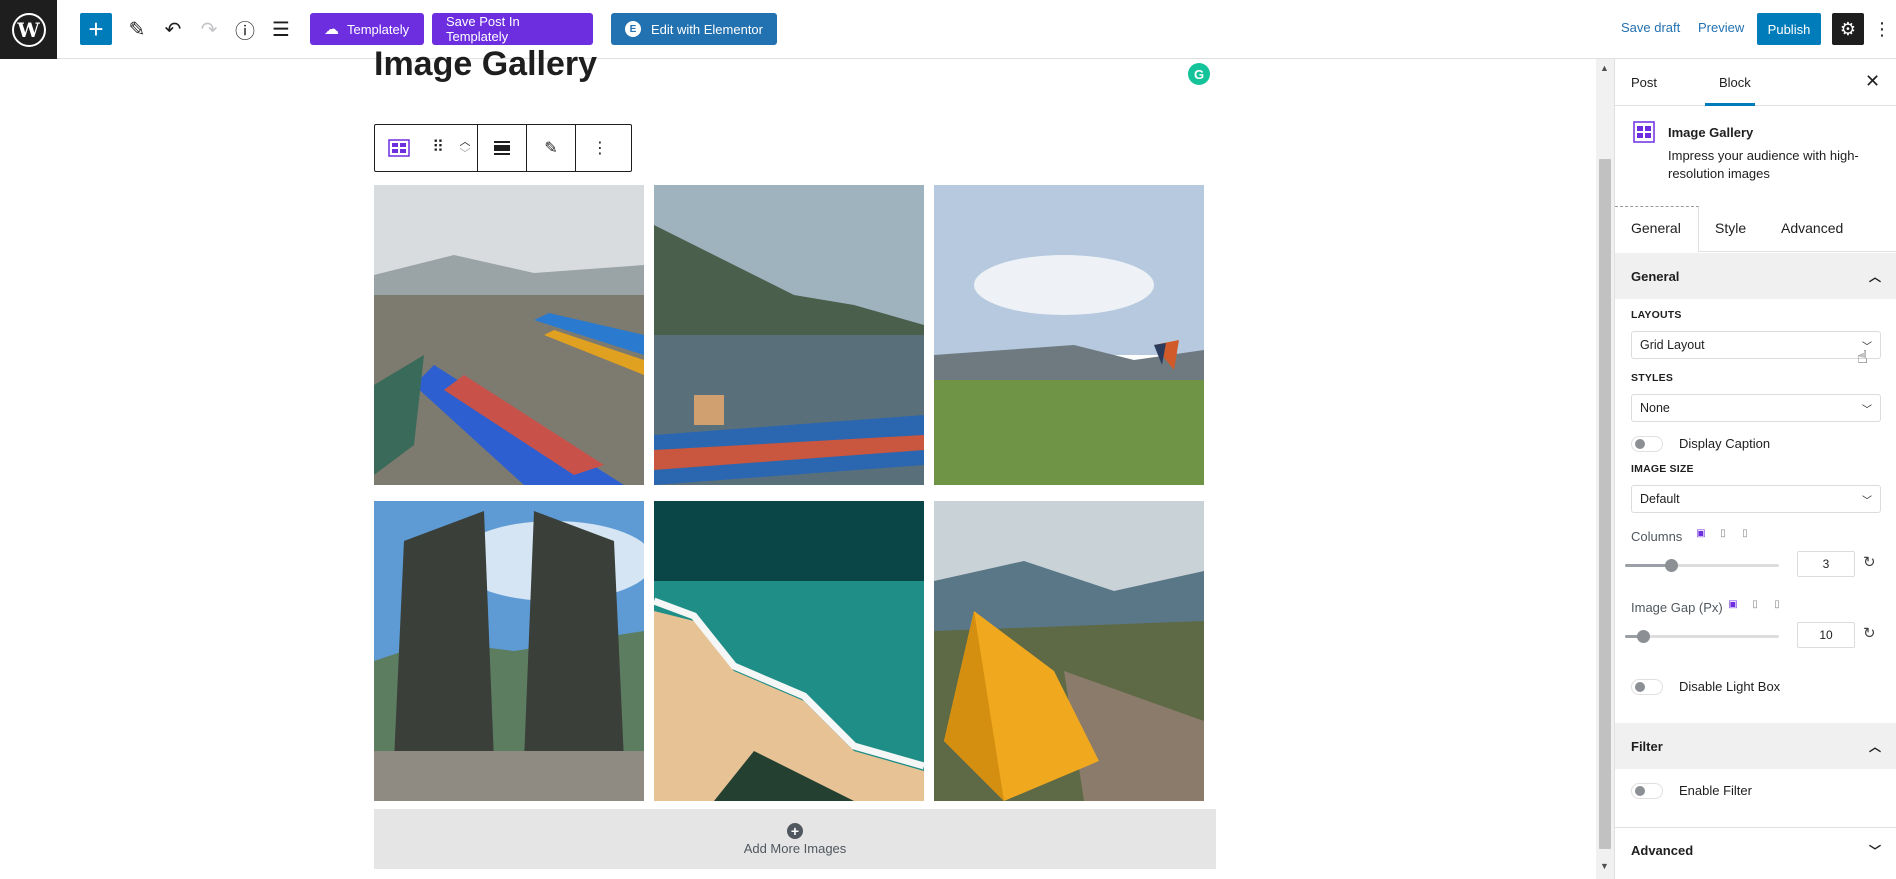 This screenshot has height=879, width=1896. I want to click on tab-block: Block, so click(1735, 82).